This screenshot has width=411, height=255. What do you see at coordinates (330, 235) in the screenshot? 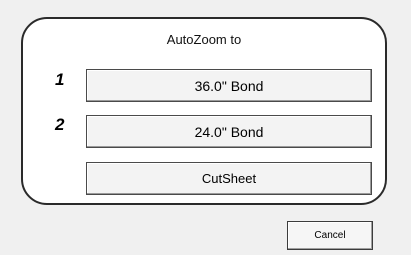
I see `cancel-button: Cancel` at bounding box center [330, 235].